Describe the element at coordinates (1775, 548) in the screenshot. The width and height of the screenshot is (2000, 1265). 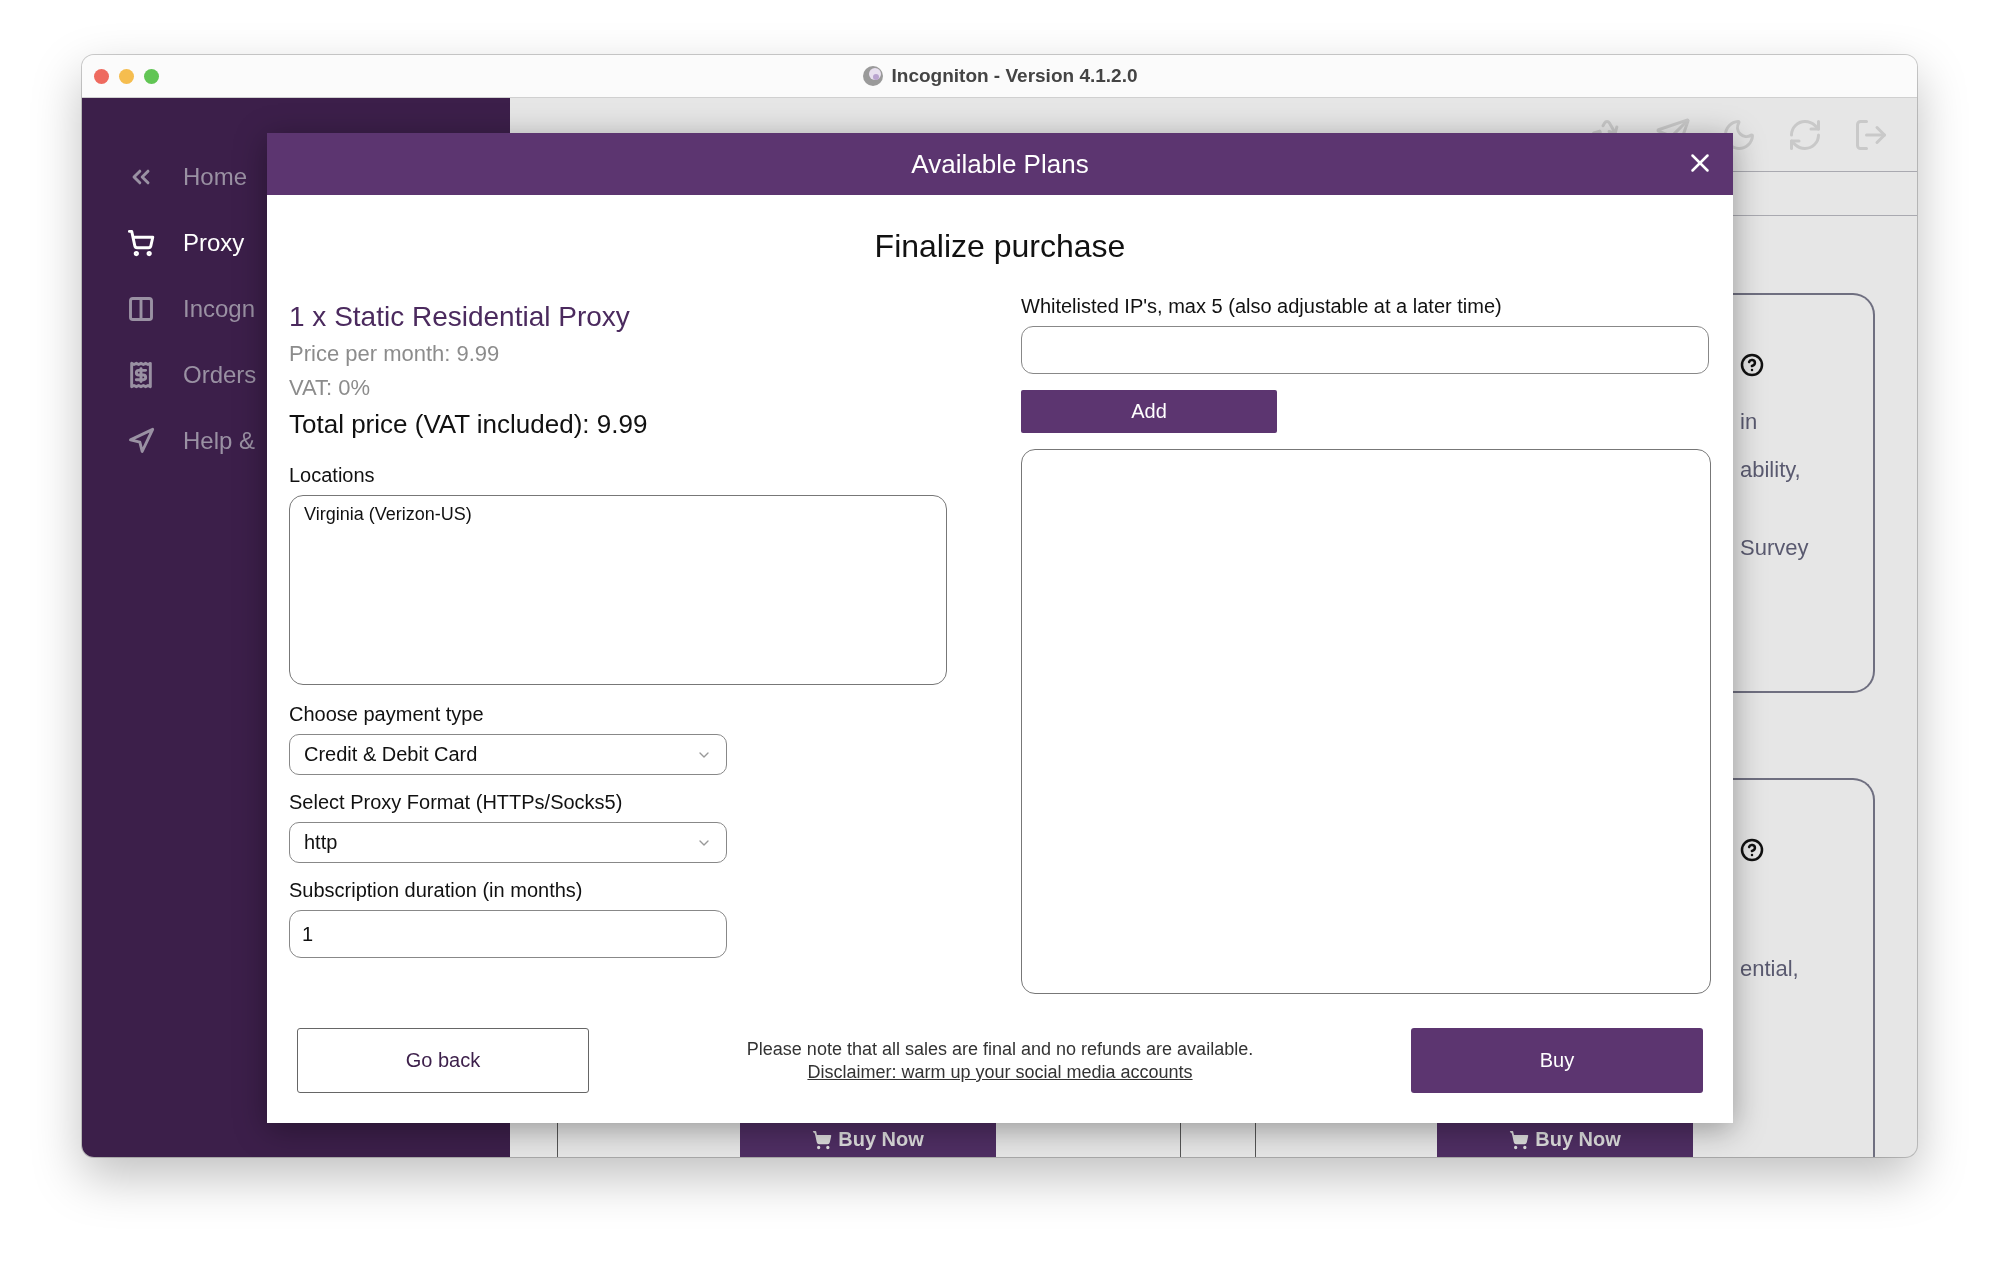
I see `card-text: Survey` at that location.